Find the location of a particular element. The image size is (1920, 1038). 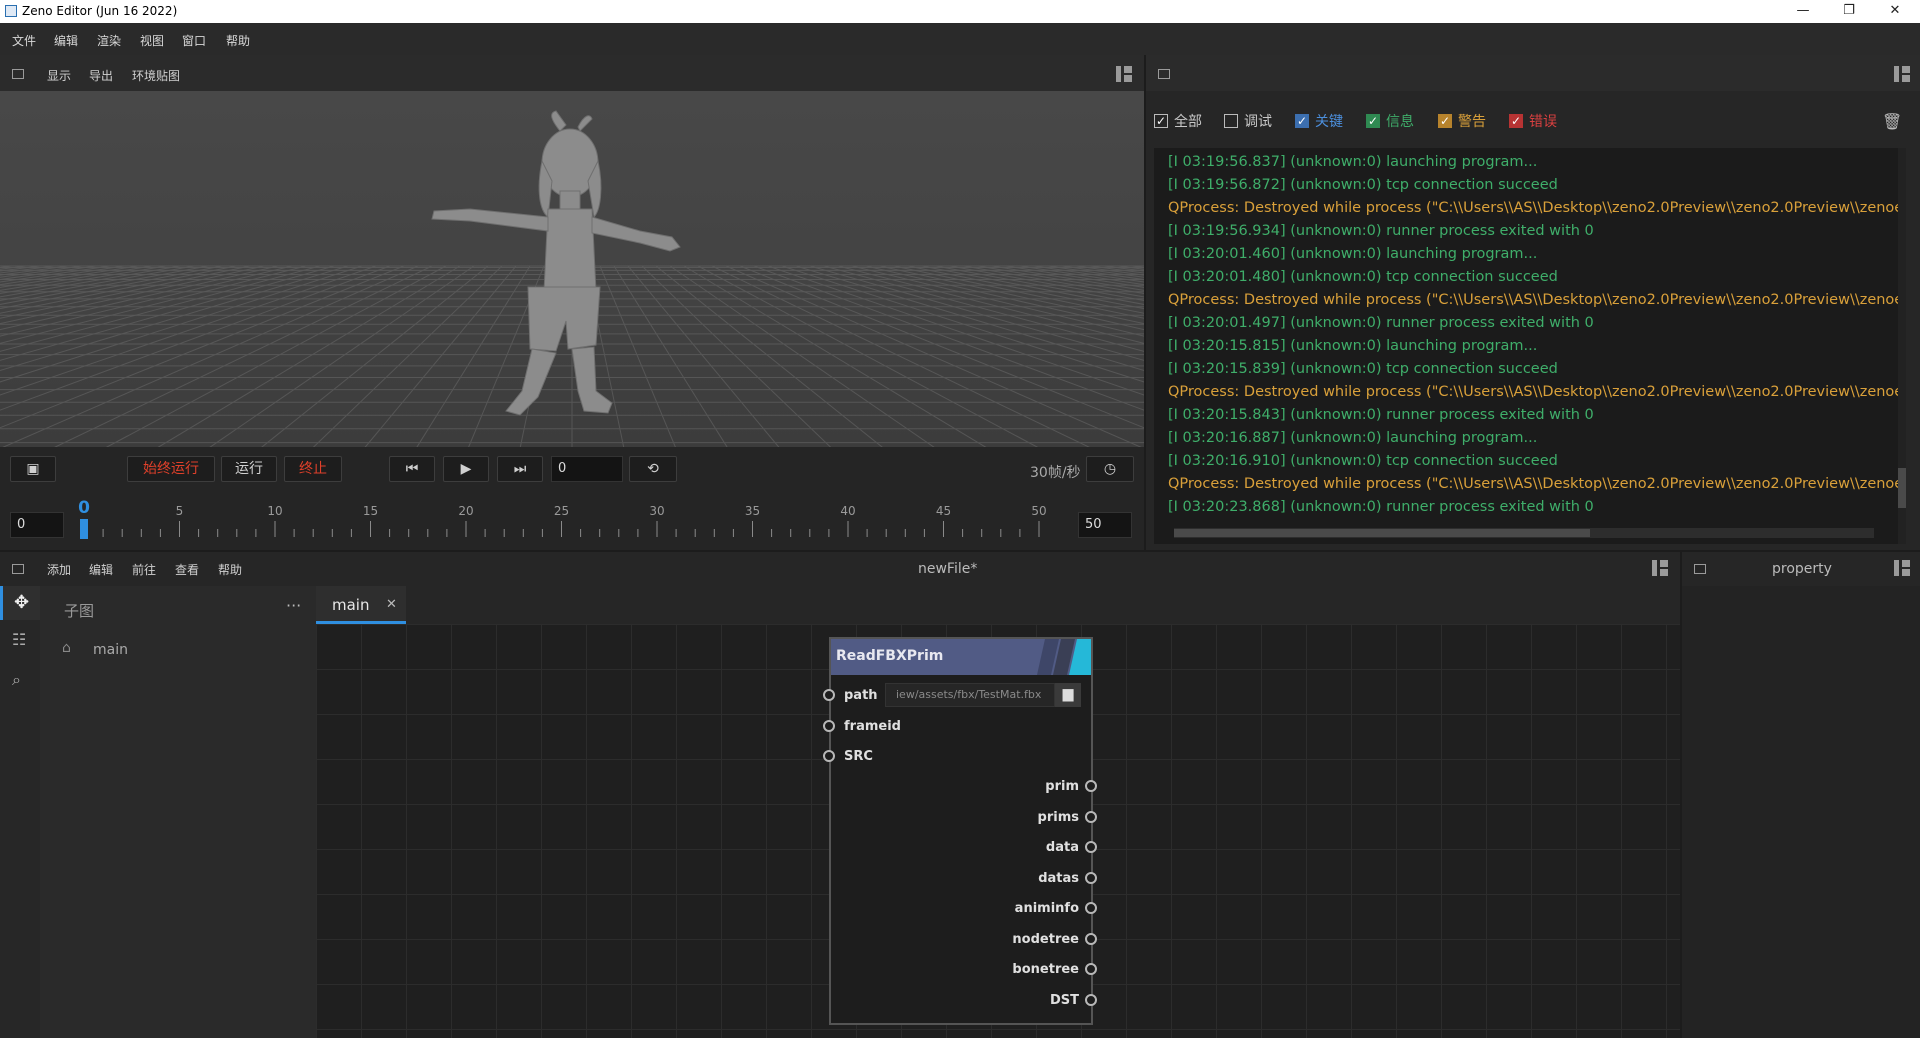

menu-bar: 文件 编辑 渲染 视图 窗口 帮助 is located at coordinates (960, 39).